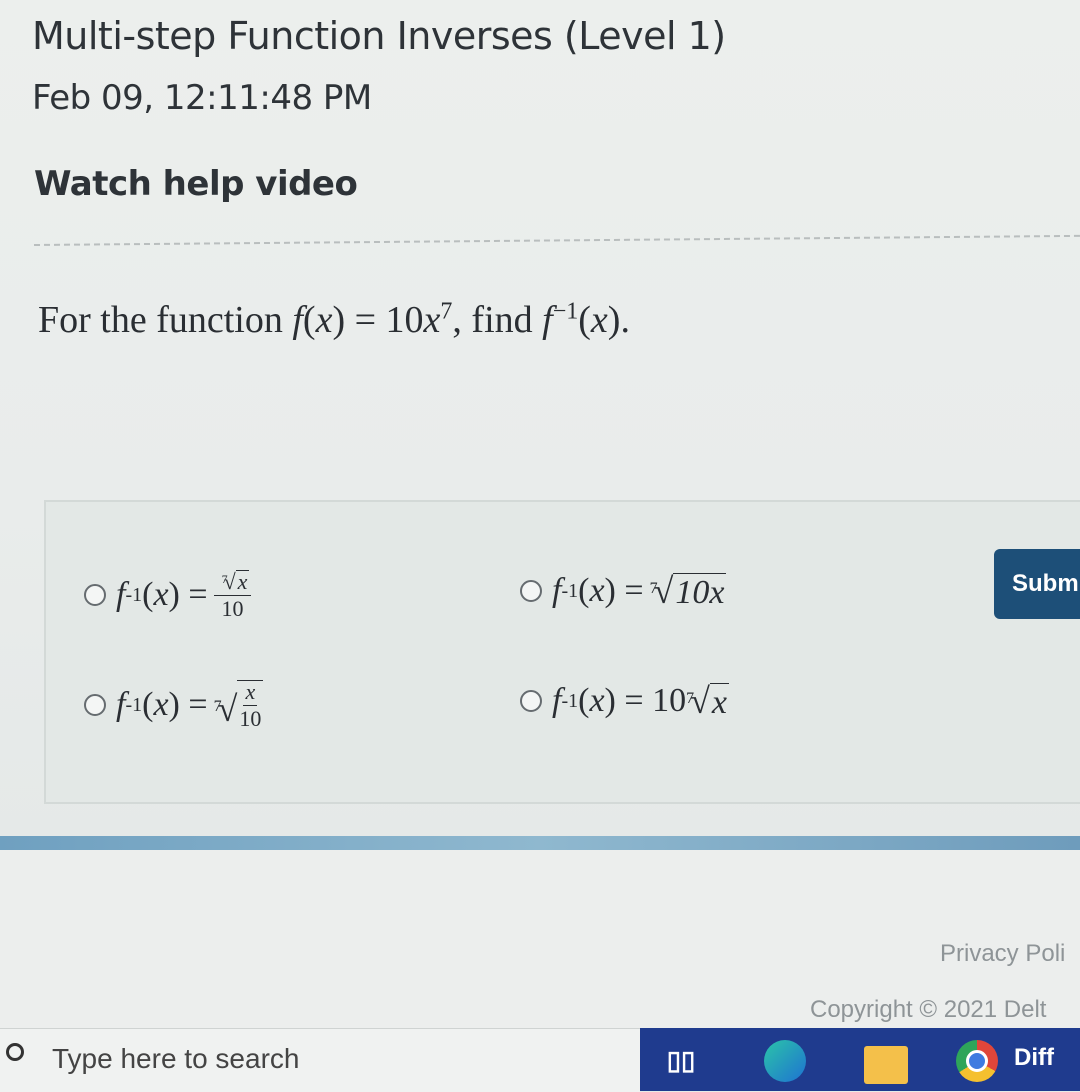  I want to click on choice-4-math: f -1(x) = 10 7 √ x, so click(640, 701).